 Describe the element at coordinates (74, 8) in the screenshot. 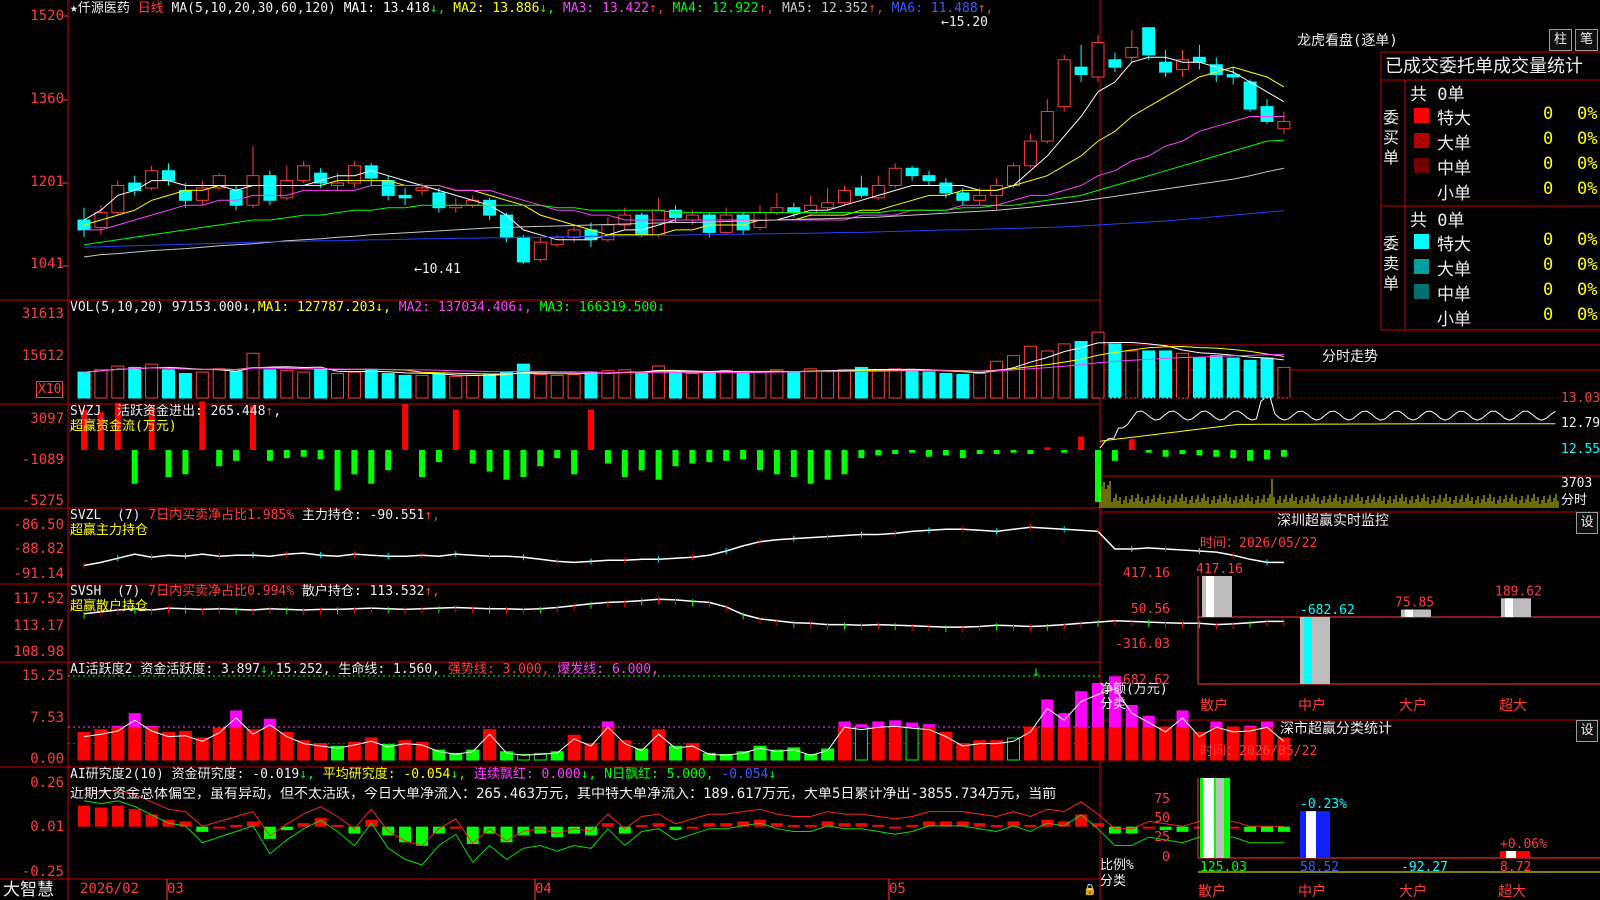

I see `favorite-star-icon: ★` at that location.